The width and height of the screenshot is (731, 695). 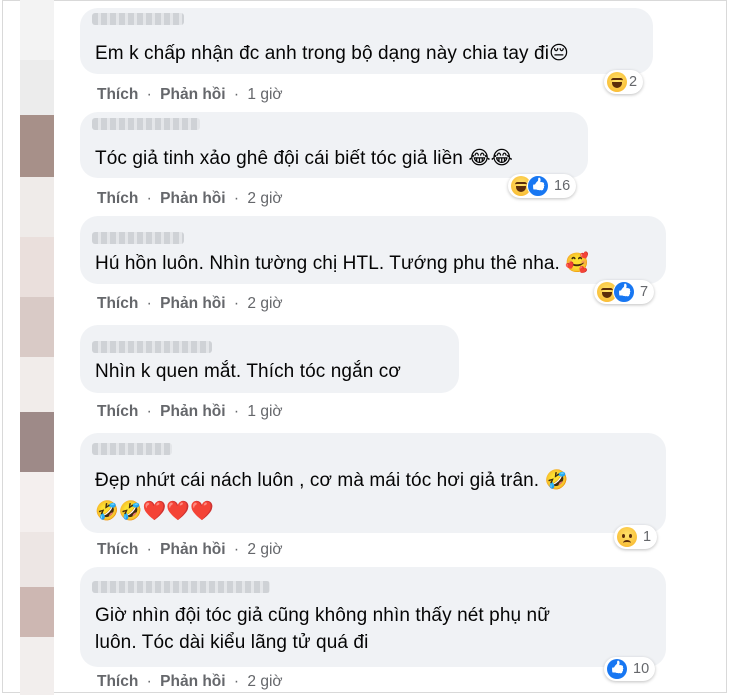 What do you see at coordinates (562, 186) in the screenshot?
I see `reaction-count: 16` at bounding box center [562, 186].